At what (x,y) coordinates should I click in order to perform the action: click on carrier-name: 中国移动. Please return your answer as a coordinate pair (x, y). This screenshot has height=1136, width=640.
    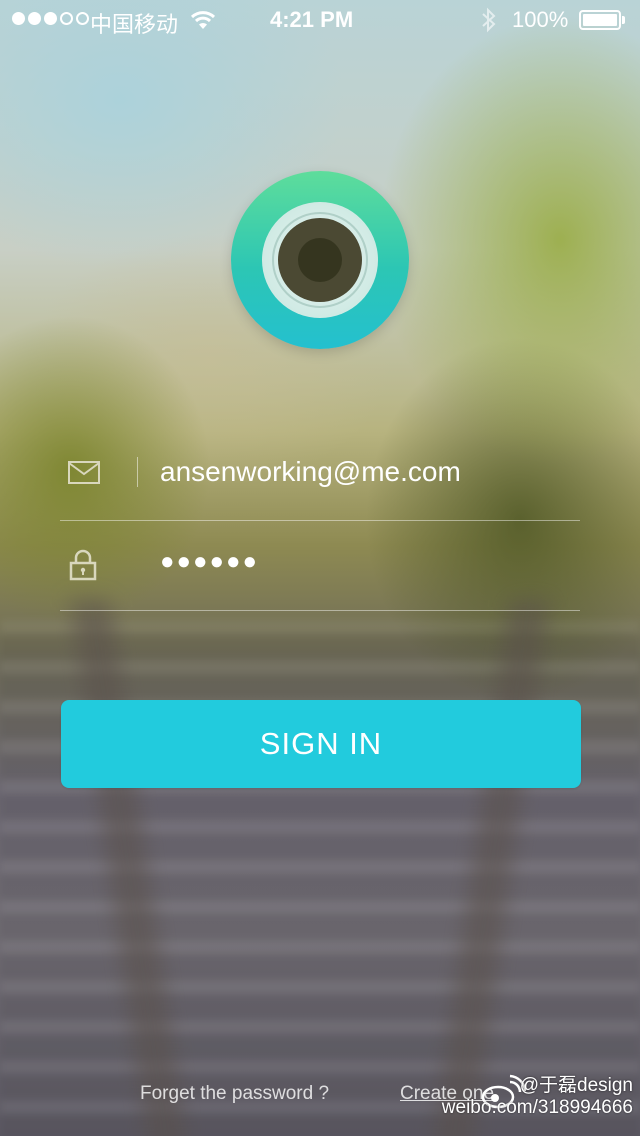
    Looking at the image, I should click on (134, 24).